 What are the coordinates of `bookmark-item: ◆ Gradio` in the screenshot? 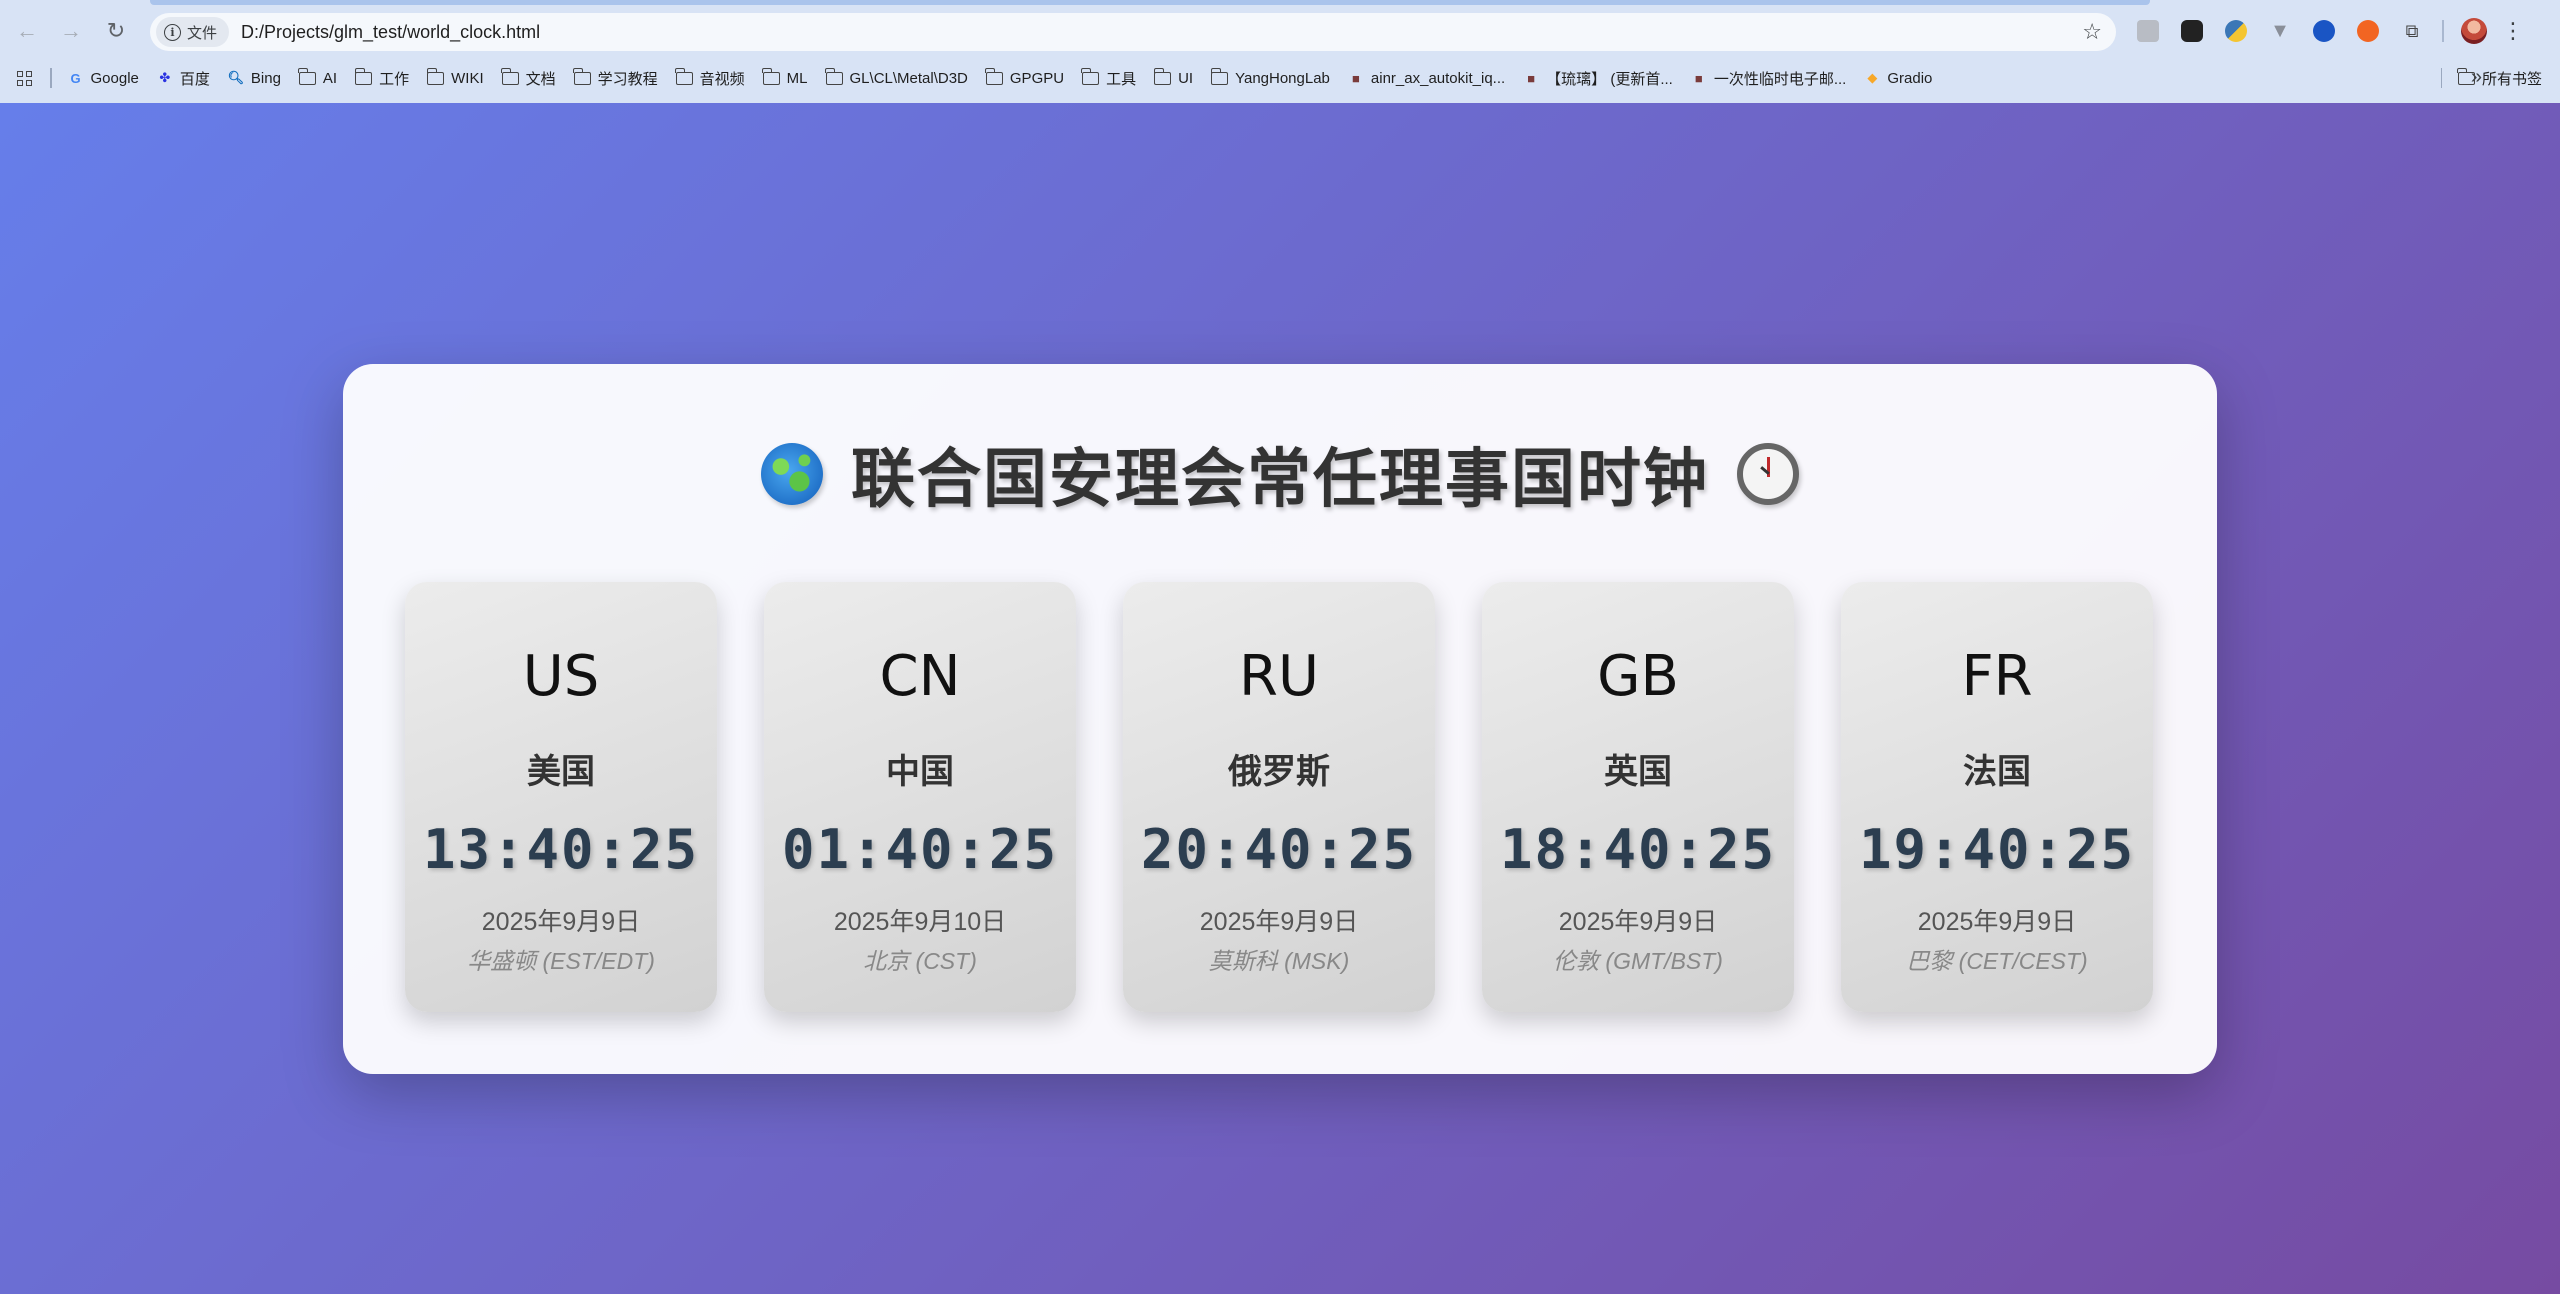 It's located at (1898, 78).